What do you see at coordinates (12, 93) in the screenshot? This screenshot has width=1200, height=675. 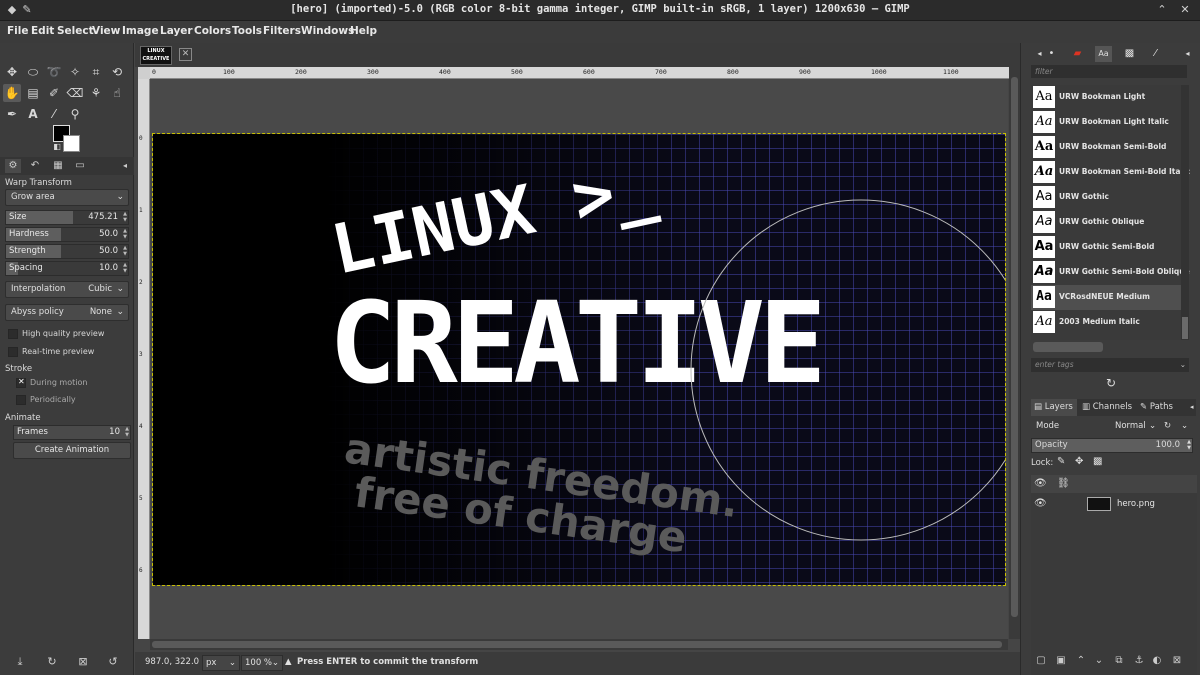 I see `warp-transform-icon: ✋` at bounding box center [12, 93].